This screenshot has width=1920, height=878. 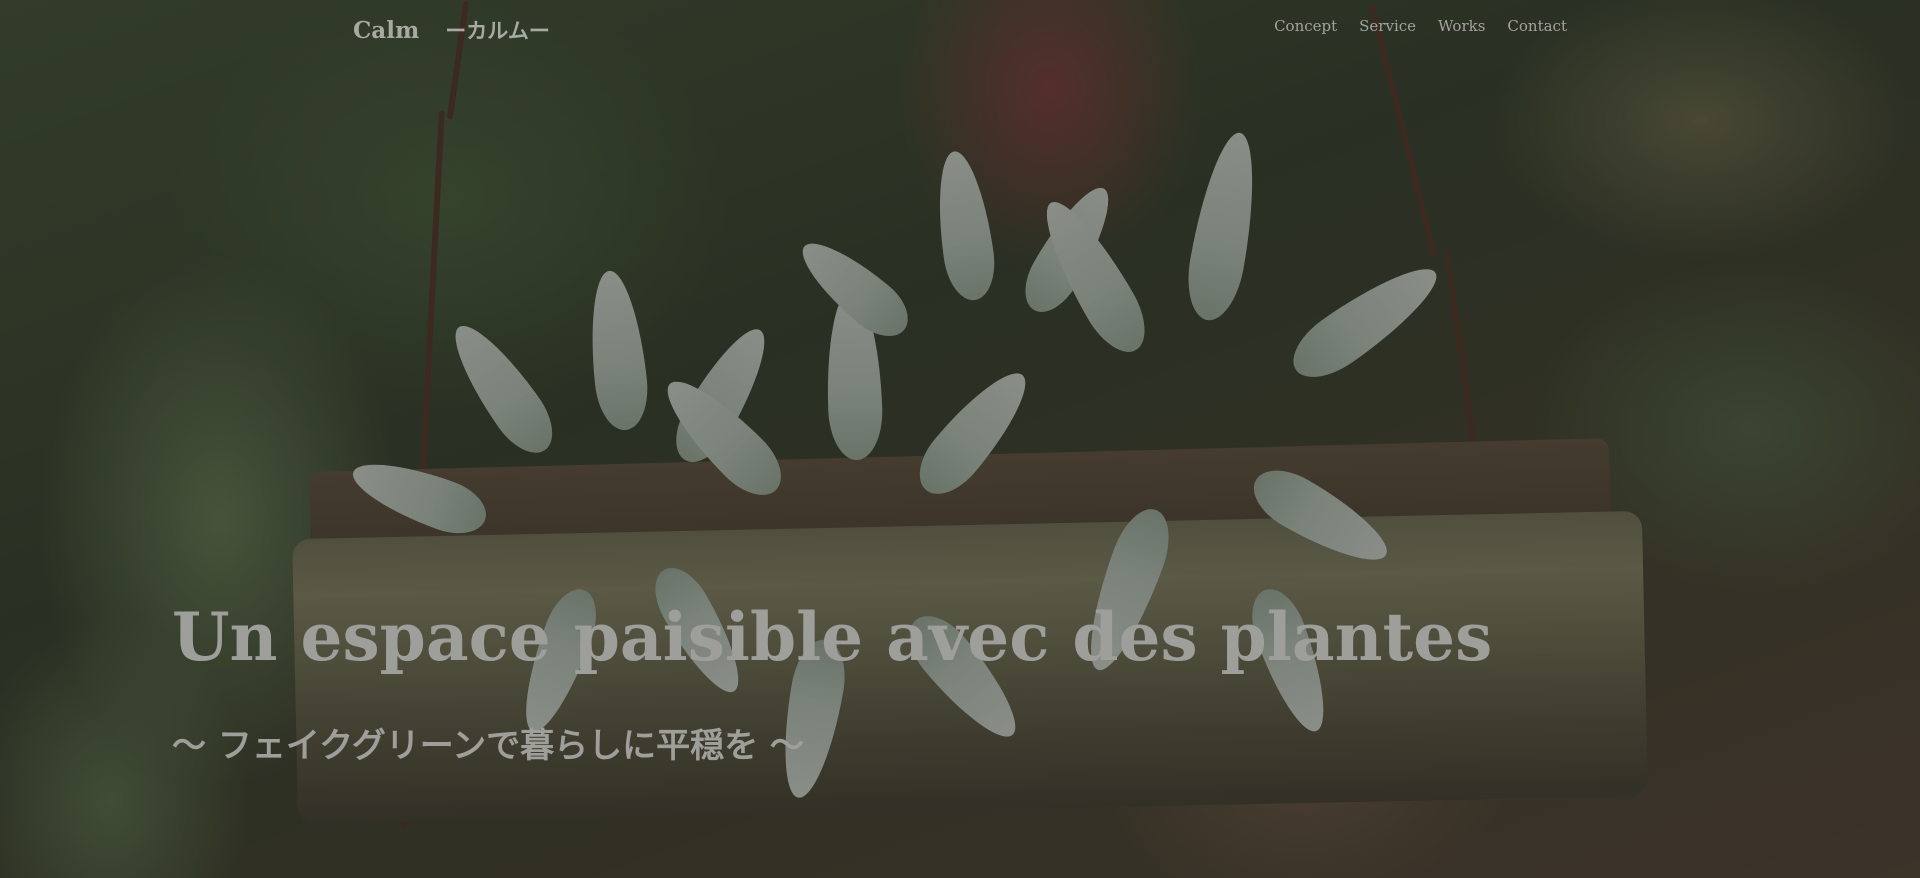 What do you see at coordinates (1387, 26) in the screenshot?
I see `nav-link-service: Service` at bounding box center [1387, 26].